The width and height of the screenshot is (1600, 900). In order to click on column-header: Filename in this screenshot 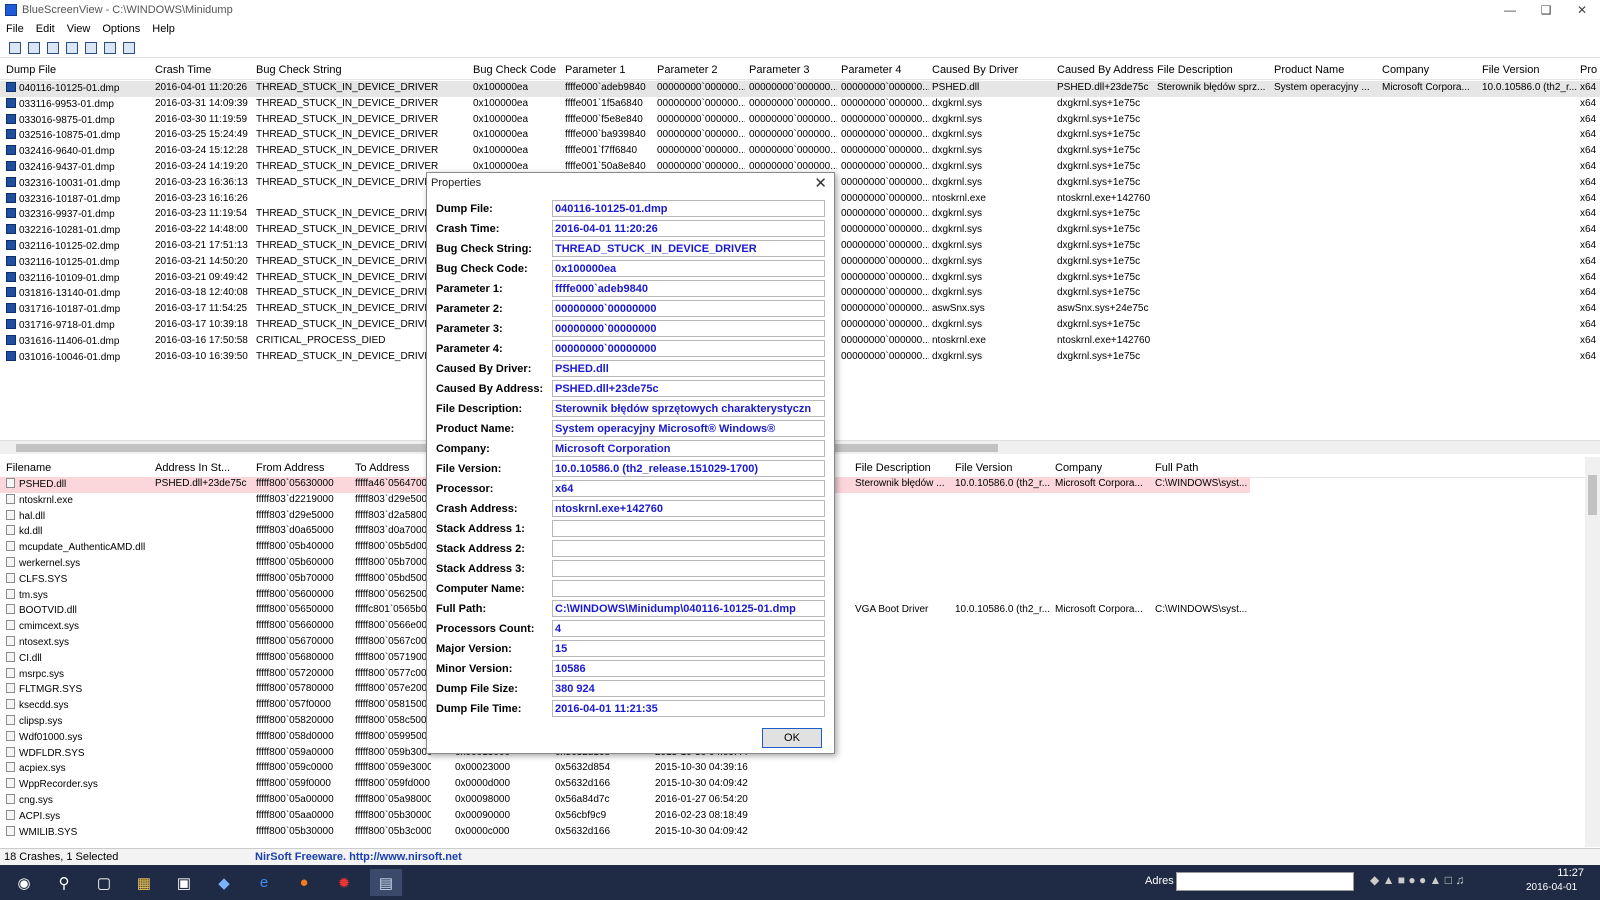, I will do `click(28, 468)`.